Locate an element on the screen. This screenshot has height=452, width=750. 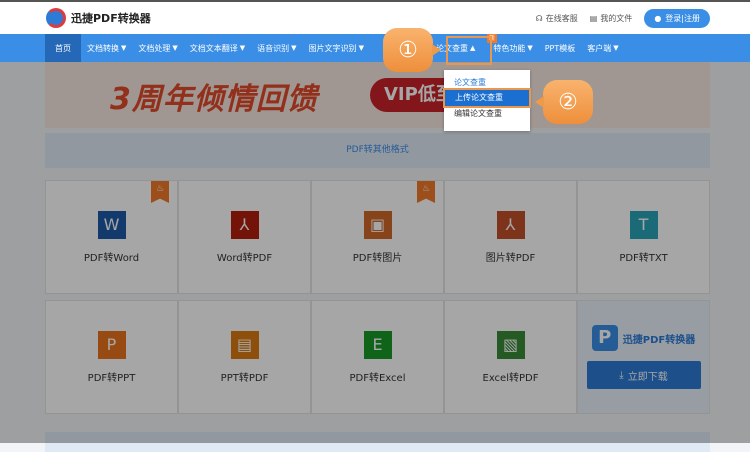
nav-label: 特色功能 is located at coordinates (509, 48).